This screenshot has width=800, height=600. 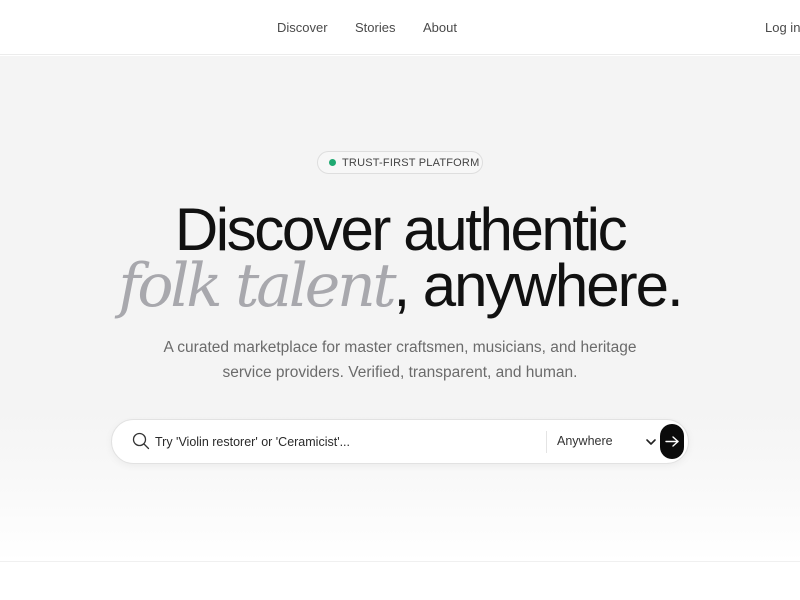 I want to click on search-input, so click(x=347, y=442).